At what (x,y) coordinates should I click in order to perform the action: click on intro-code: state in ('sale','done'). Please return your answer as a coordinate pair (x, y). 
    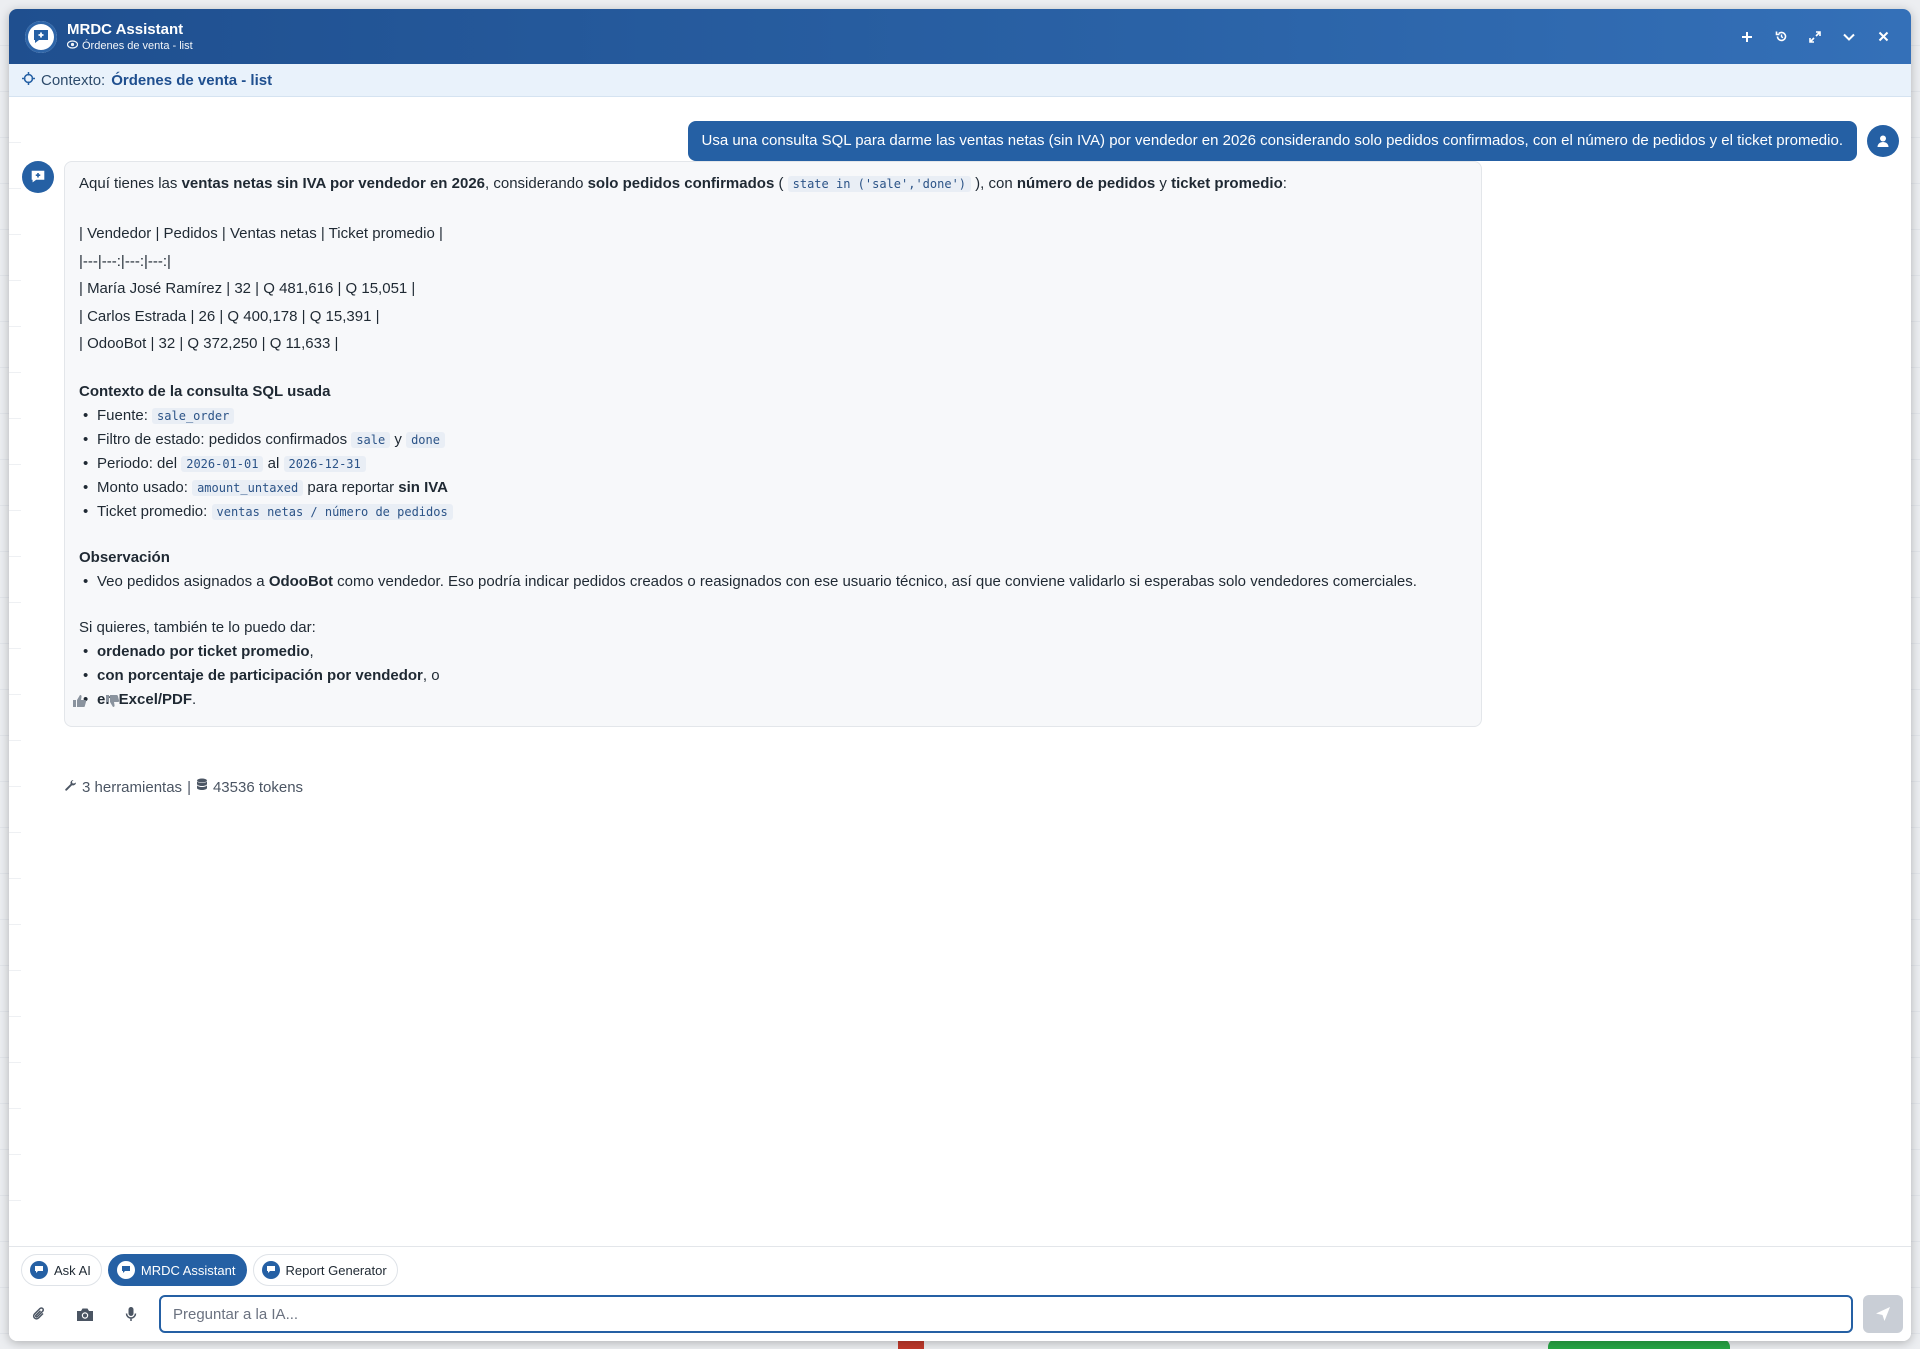
    Looking at the image, I should click on (879, 184).